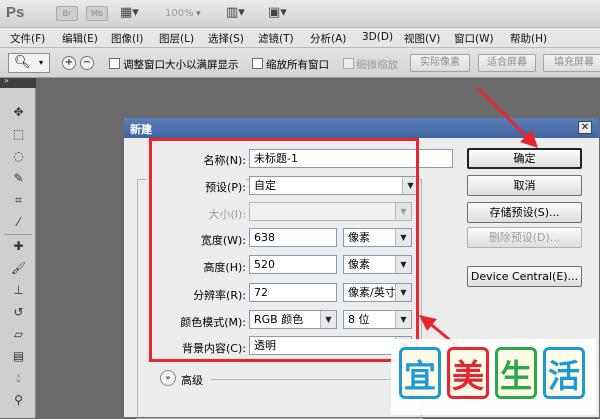 The width and height of the screenshot is (600, 419). Describe the element at coordinates (516, 373) in the screenshot. I see `watermark-char: 生` at that location.